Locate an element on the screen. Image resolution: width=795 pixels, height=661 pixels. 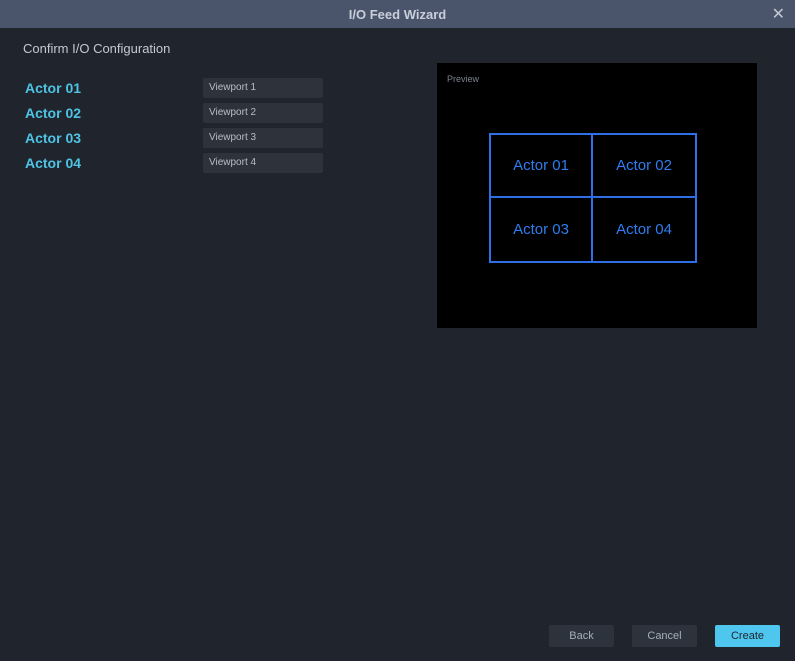
viewport-field: Viewport 1 is located at coordinates (263, 88).